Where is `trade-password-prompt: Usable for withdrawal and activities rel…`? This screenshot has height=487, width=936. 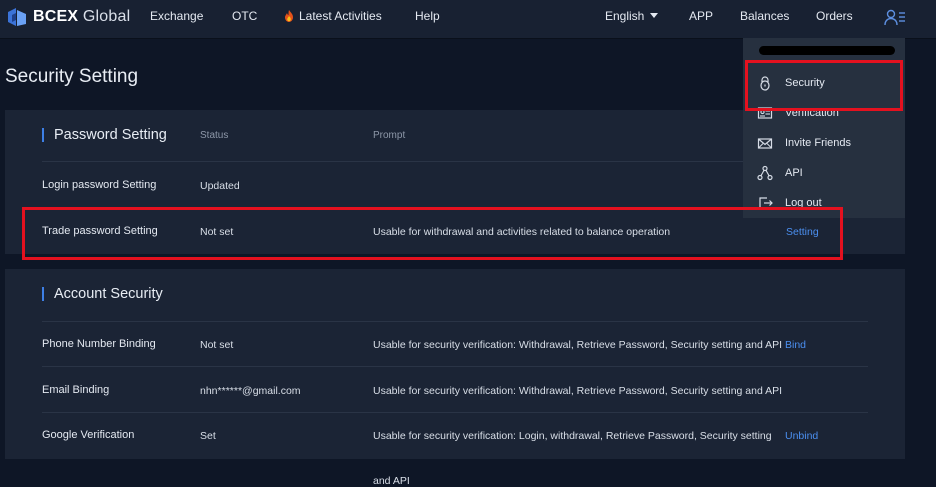 trade-password-prompt: Usable for withdrawal and activities rel… is located at coordinates (522, 232).